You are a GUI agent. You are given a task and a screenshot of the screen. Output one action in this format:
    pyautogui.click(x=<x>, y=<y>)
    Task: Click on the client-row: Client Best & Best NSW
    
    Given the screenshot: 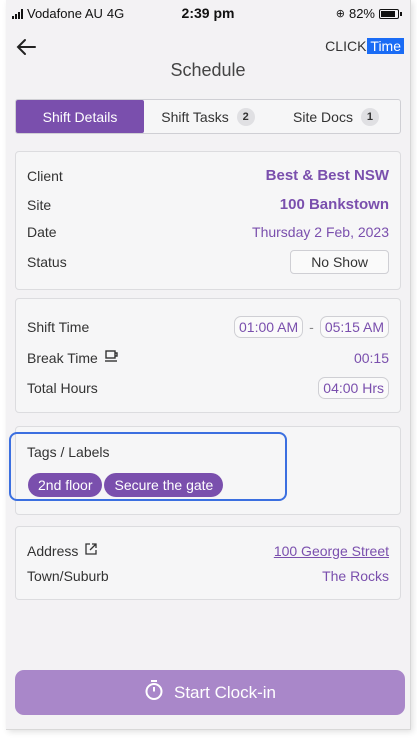 What is the action you would take?
    pyautogui.click(x=208, y=175)
    